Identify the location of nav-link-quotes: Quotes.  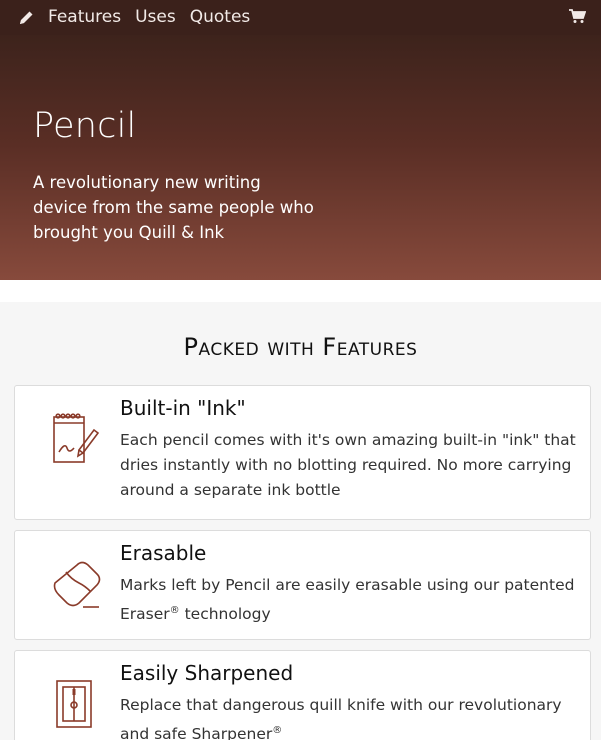
(220, 17).